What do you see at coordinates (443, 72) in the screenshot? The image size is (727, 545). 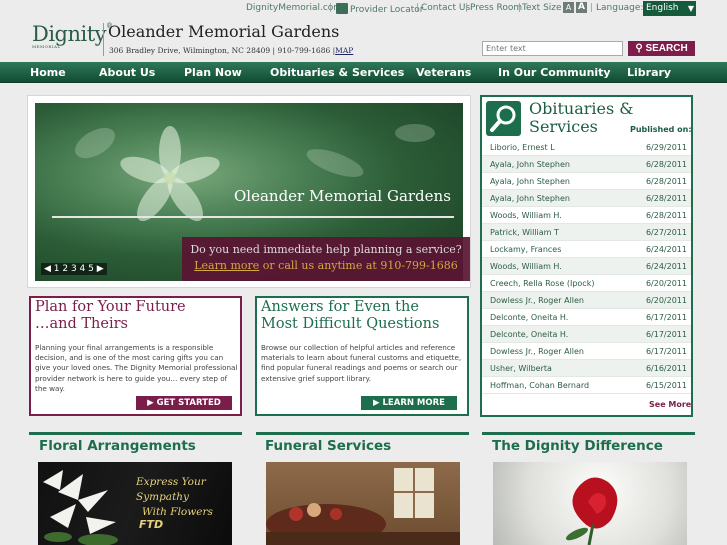 I see `nav-veterans: Veterans` at bounding box center [443, 72].